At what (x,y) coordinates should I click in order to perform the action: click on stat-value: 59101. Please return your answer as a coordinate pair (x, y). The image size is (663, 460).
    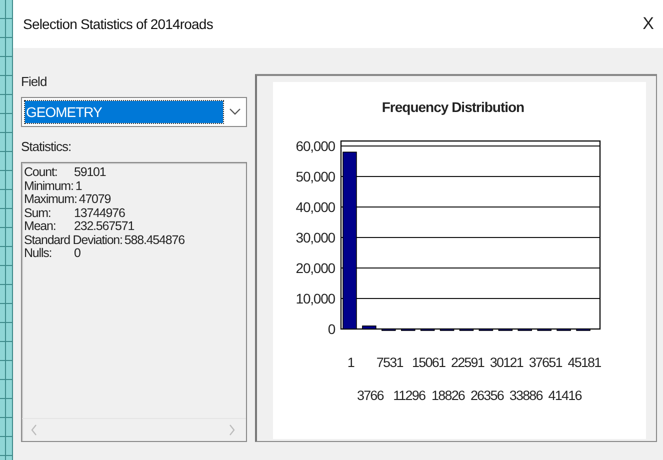
    Looking at the image, I should click on (90, 173).